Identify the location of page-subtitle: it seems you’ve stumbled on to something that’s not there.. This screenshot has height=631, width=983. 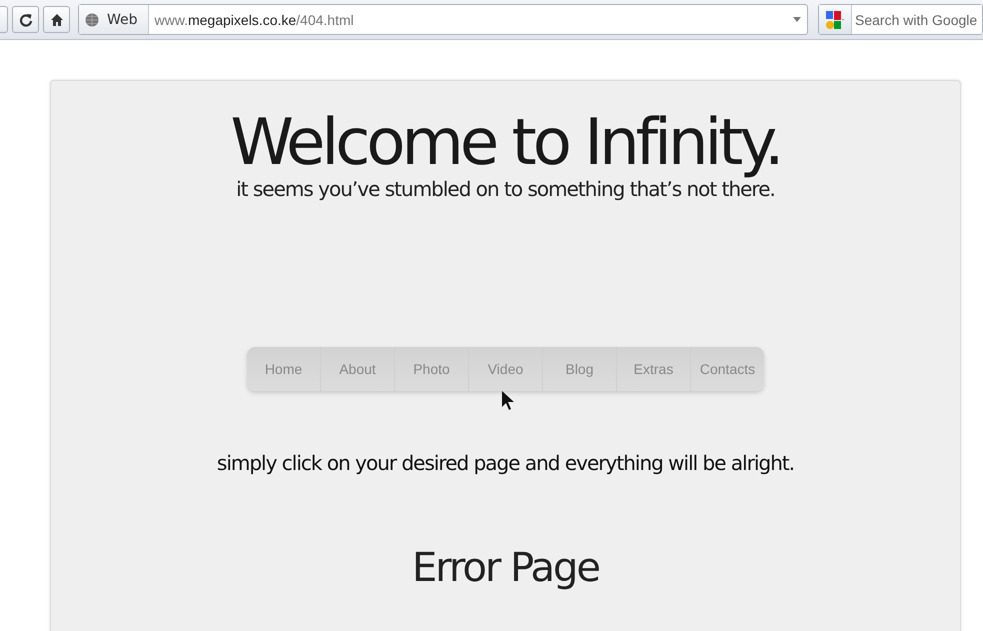
(505, 189).